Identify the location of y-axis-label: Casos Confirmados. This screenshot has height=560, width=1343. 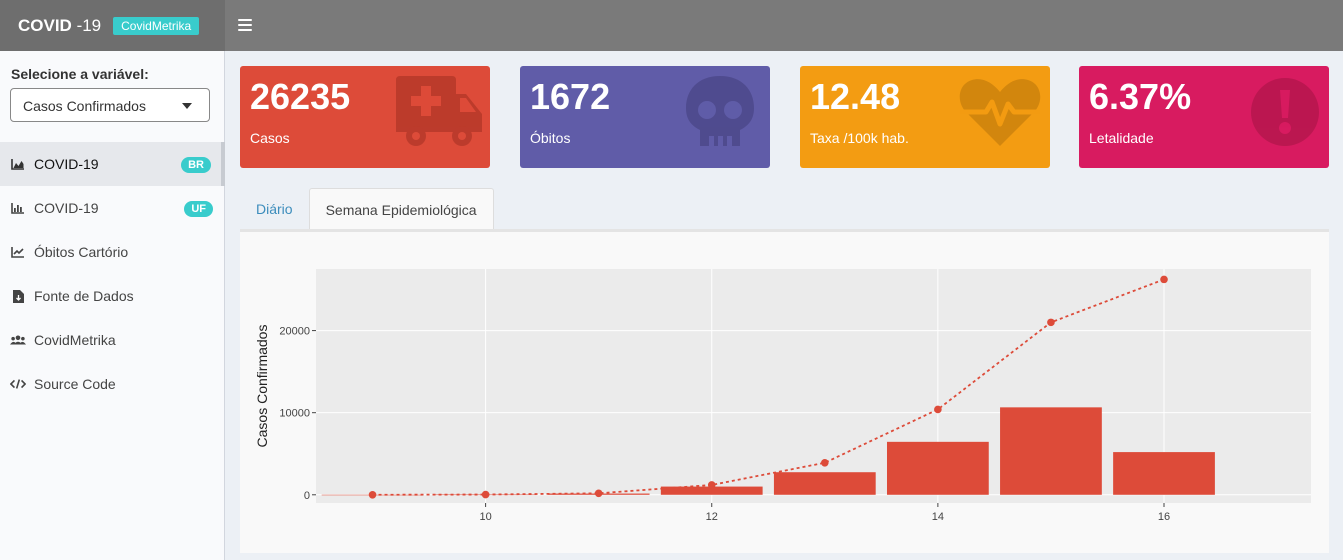
(262, 386).